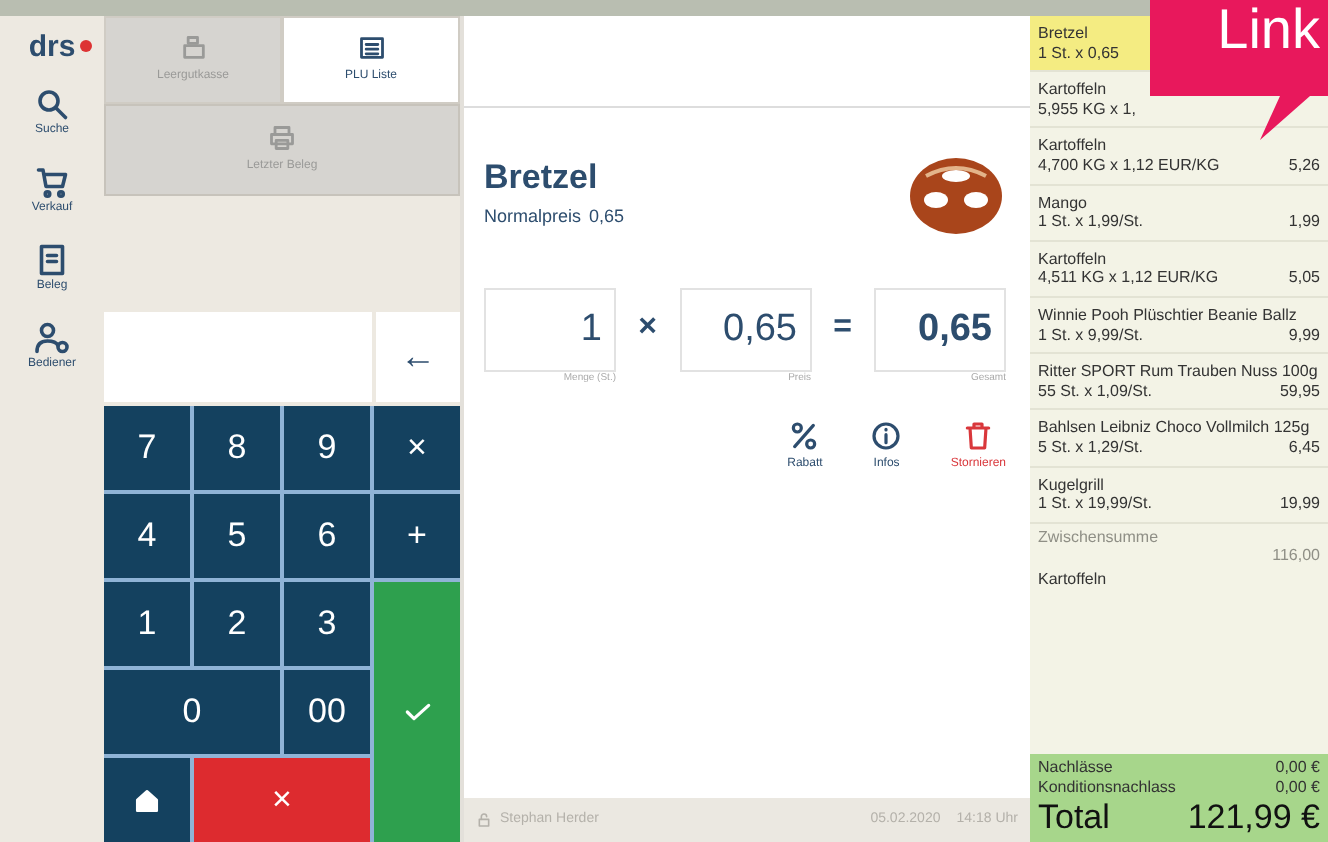 This screenshot has height=842, width=1328. Describe the element at coordinates (1179, 372) in the screenshot. I see `item-name: Ritter SPORT Rum Trauben Nuss 100g` at that location.